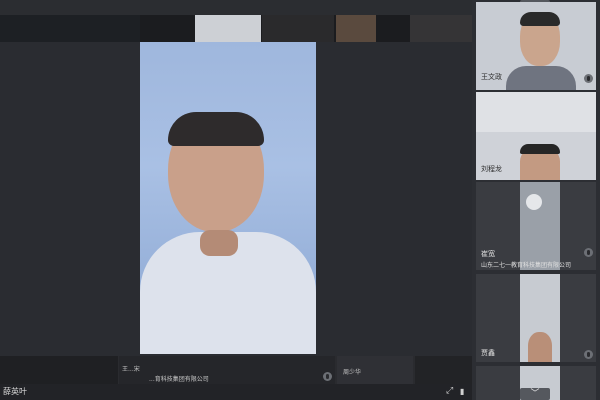 The image size is (600, 400). I want to click on participant-tile-4: 贾鑫, so click(536, 318).